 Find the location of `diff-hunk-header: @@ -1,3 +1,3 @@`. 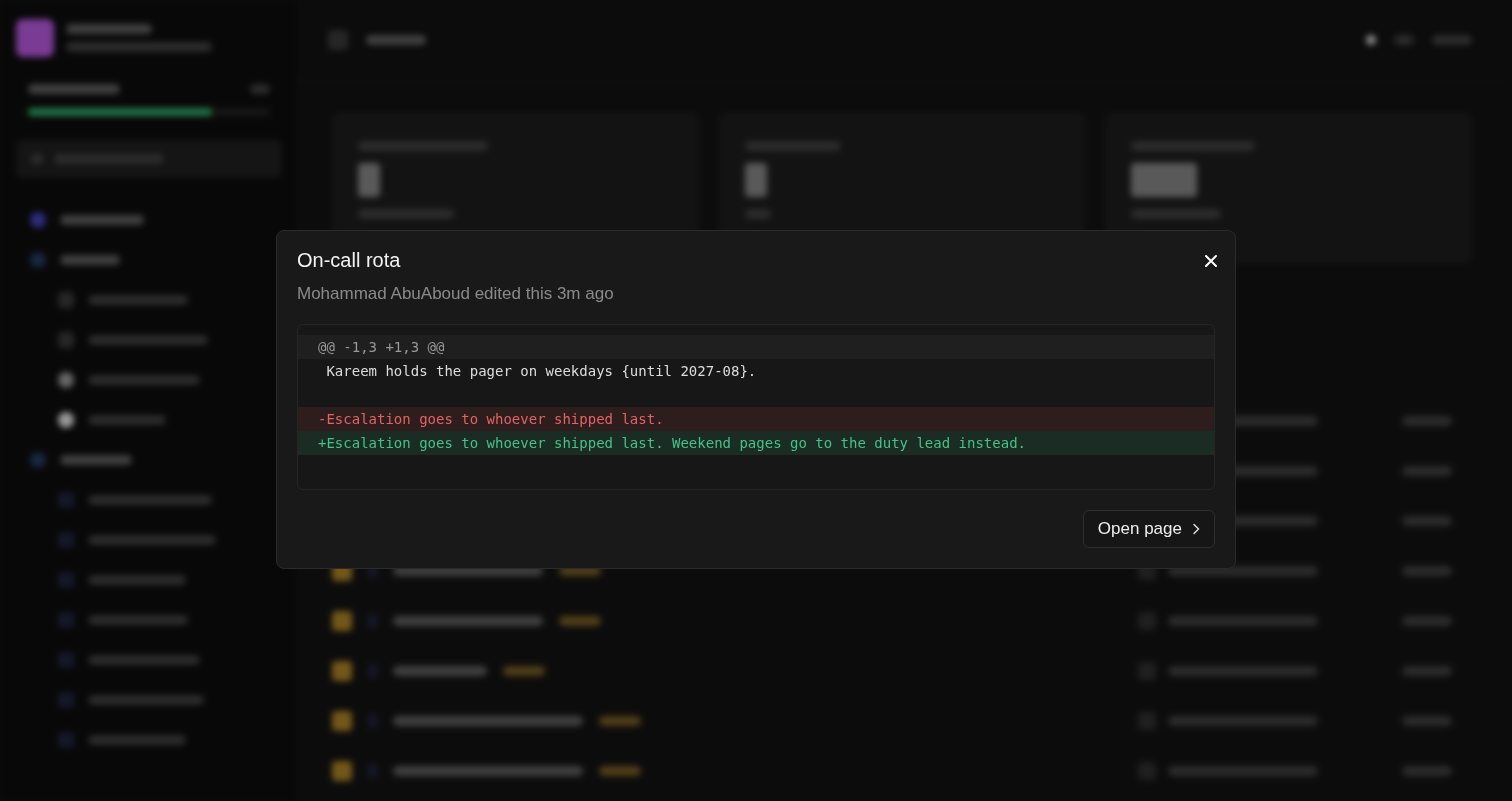

diff-hunk-header: @@ -1,3 +1,3 @@ is located at coordinates (756, 347).